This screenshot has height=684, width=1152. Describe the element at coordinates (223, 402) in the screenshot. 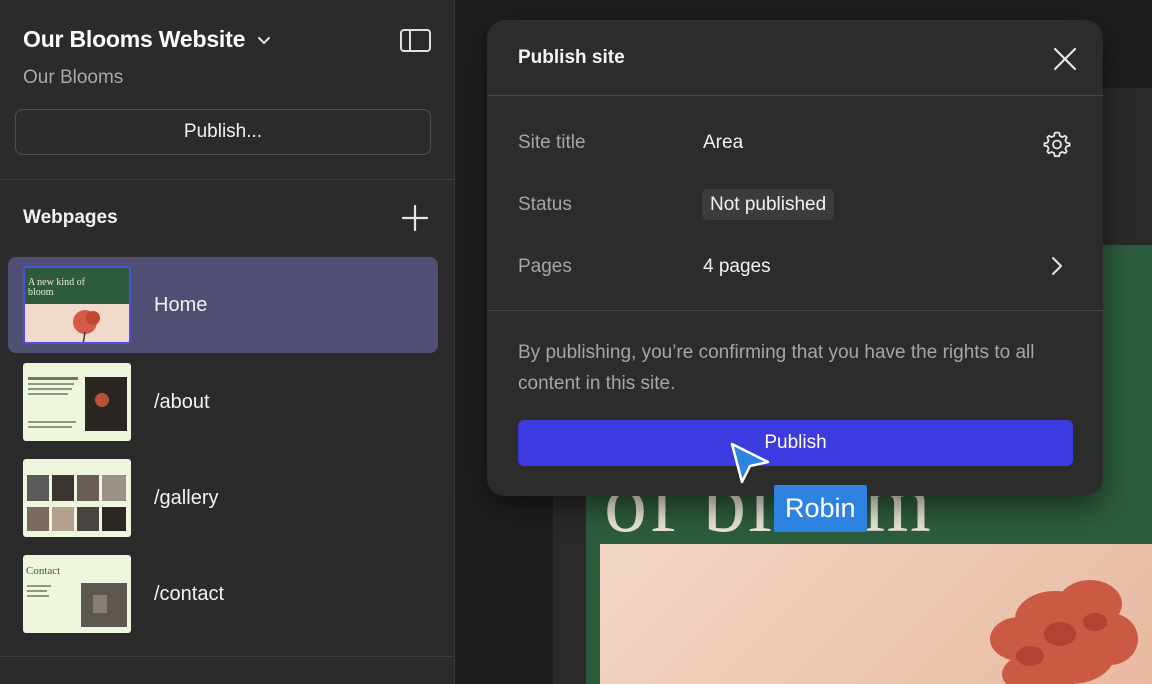

I see `page-item-about: /about` at that location.